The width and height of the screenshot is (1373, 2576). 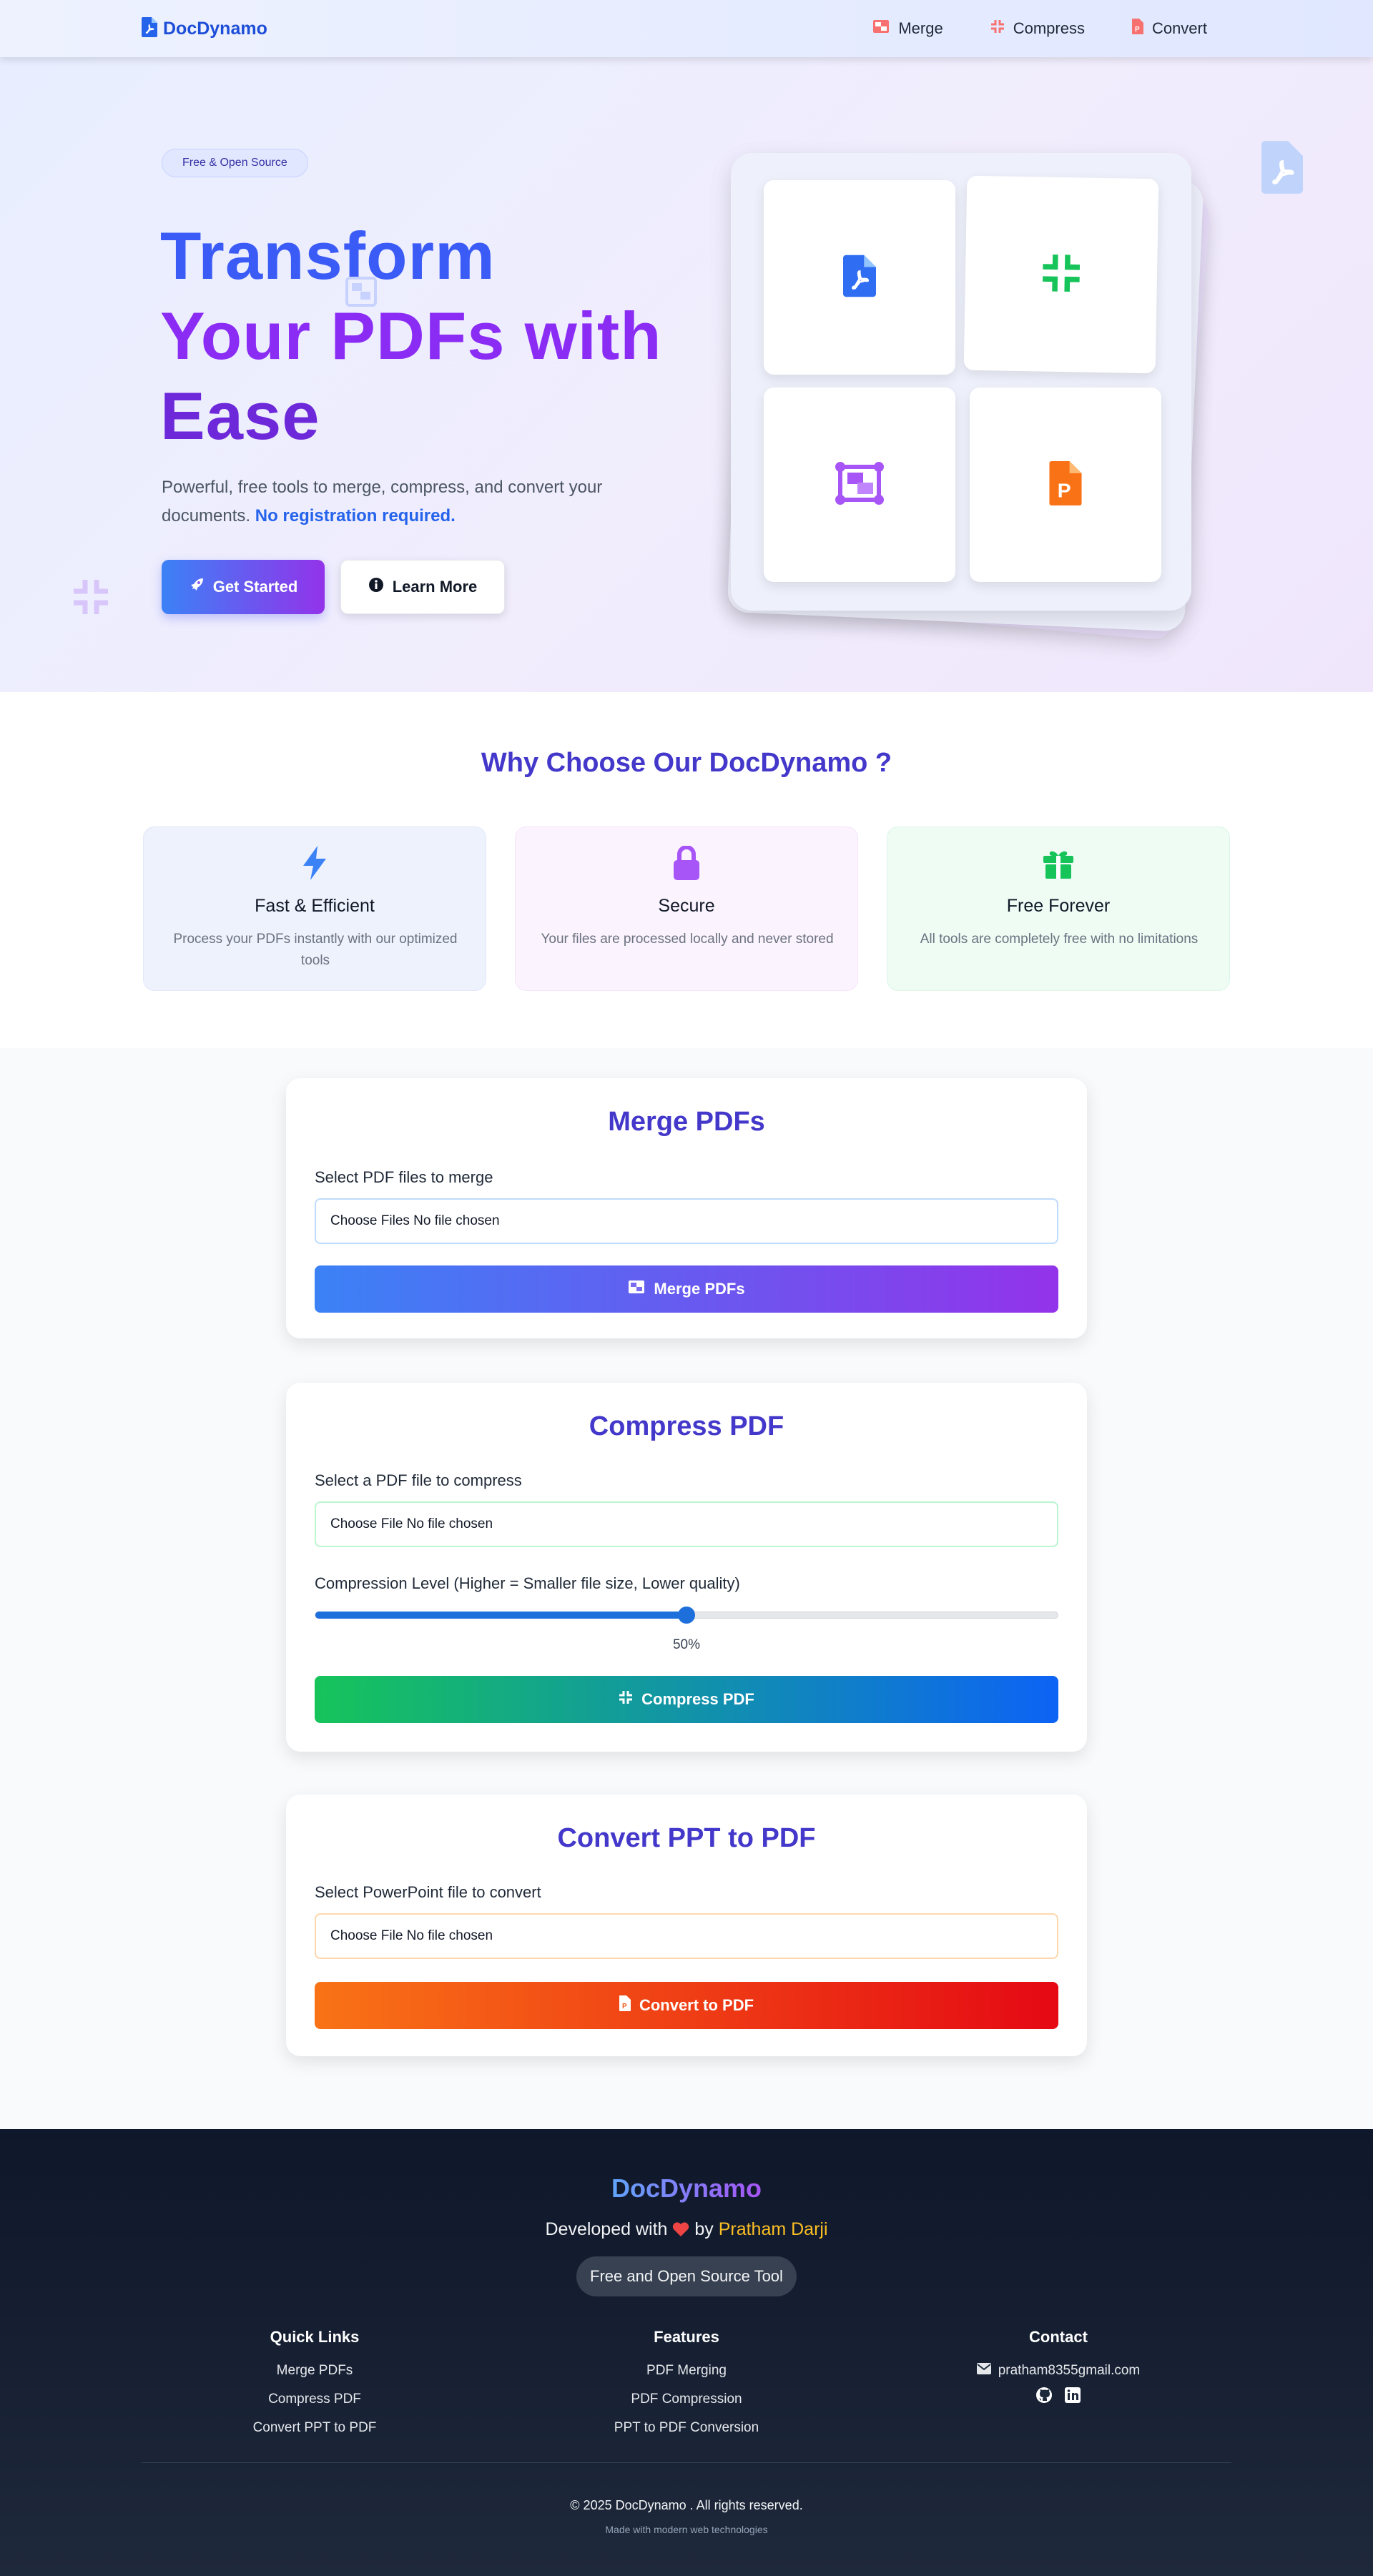 I want to click on merge-title: Merge PDFs, so click(x=686, y=1122).